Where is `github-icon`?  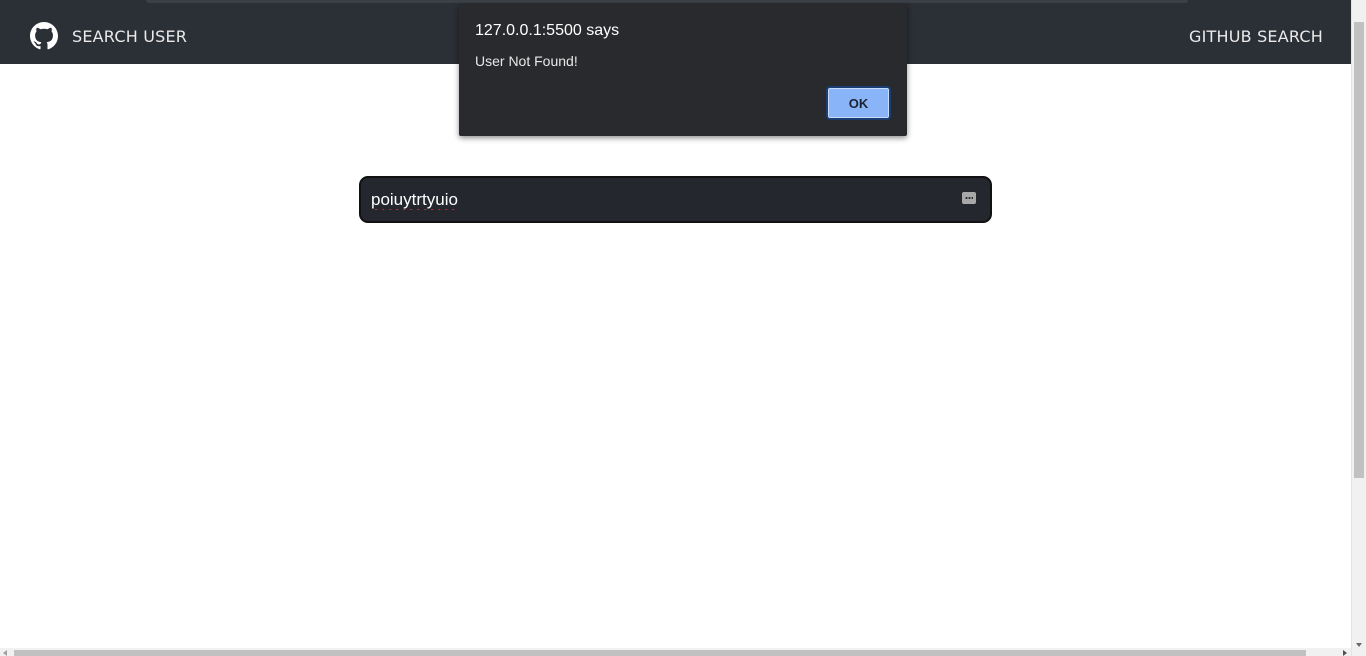 github-icon is located at coordinates (44, 36).